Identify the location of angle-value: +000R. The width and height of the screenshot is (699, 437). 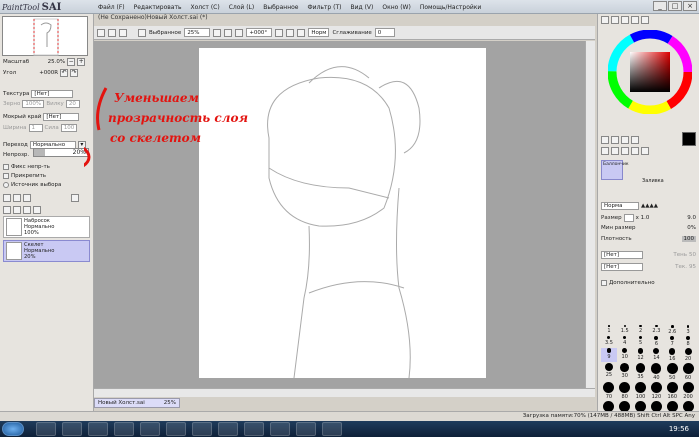
(38, 73).